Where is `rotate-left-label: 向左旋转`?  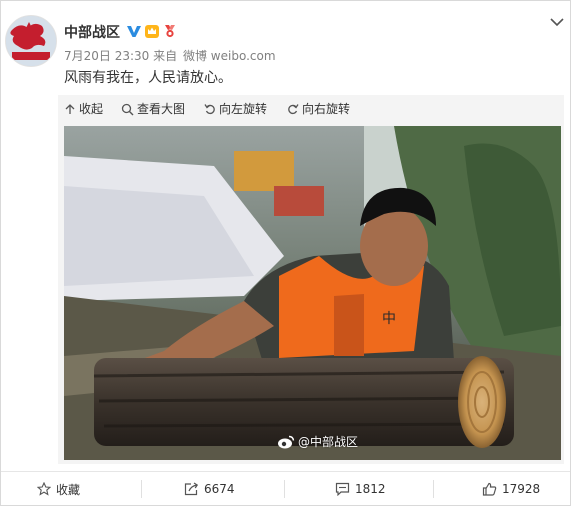
rotate-left-label: 向左旋转 is located at coordinates (243, 109).